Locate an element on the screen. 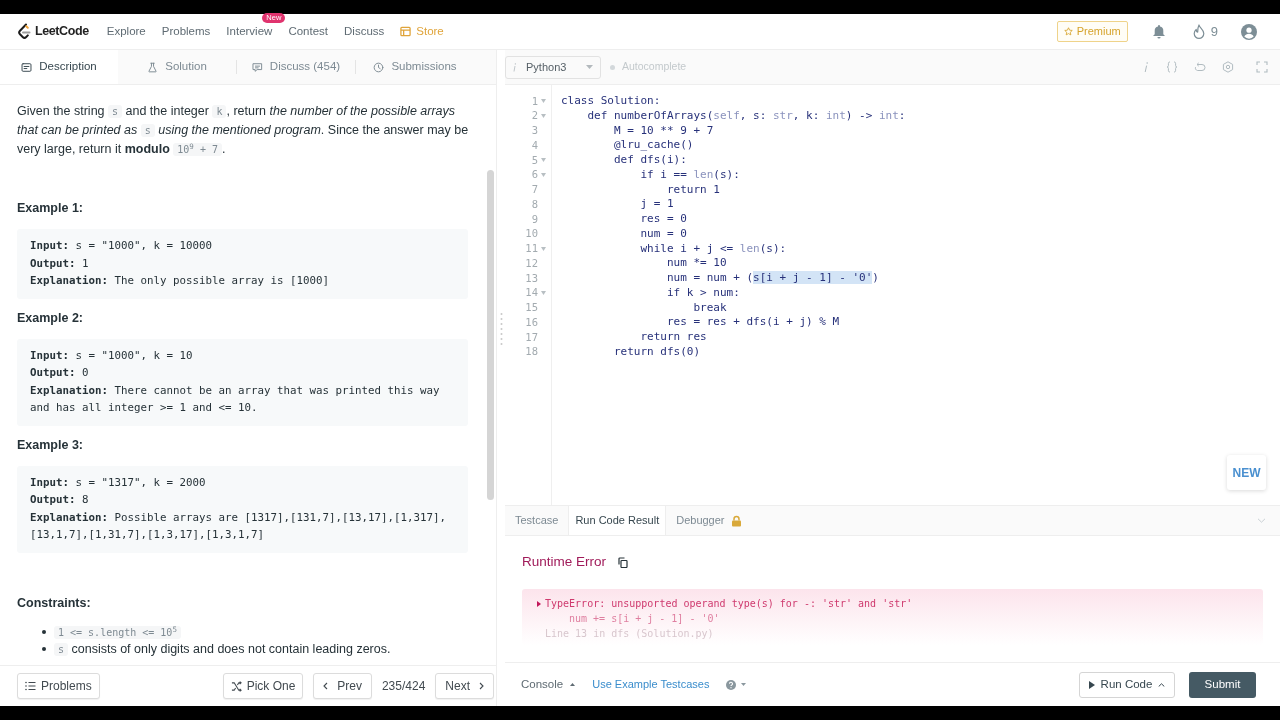  code-line: if i == len(s): is located at coordinates (690, 175).